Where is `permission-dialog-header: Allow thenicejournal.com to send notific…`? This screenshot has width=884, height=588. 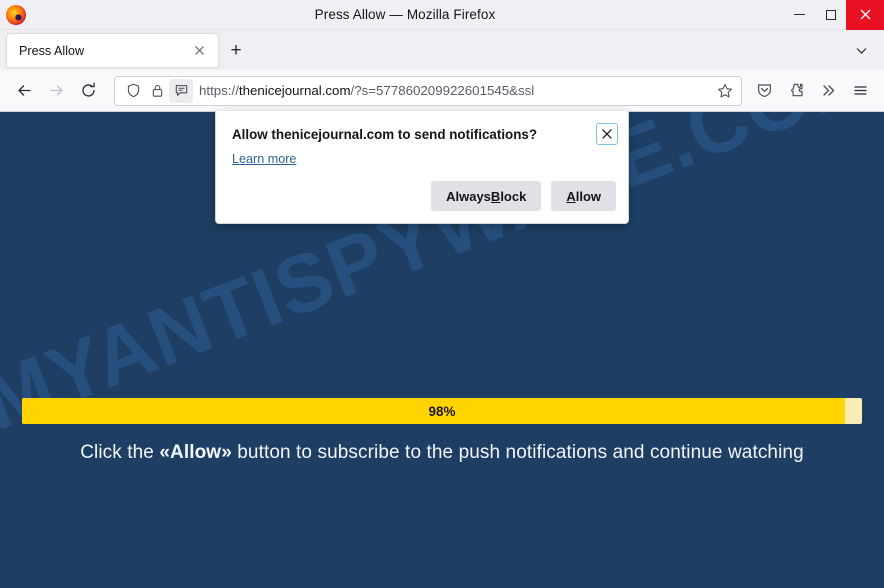
permission-dialog-header: Allow thenicejournal.com to send notific… is located at coordinates (422, 128).